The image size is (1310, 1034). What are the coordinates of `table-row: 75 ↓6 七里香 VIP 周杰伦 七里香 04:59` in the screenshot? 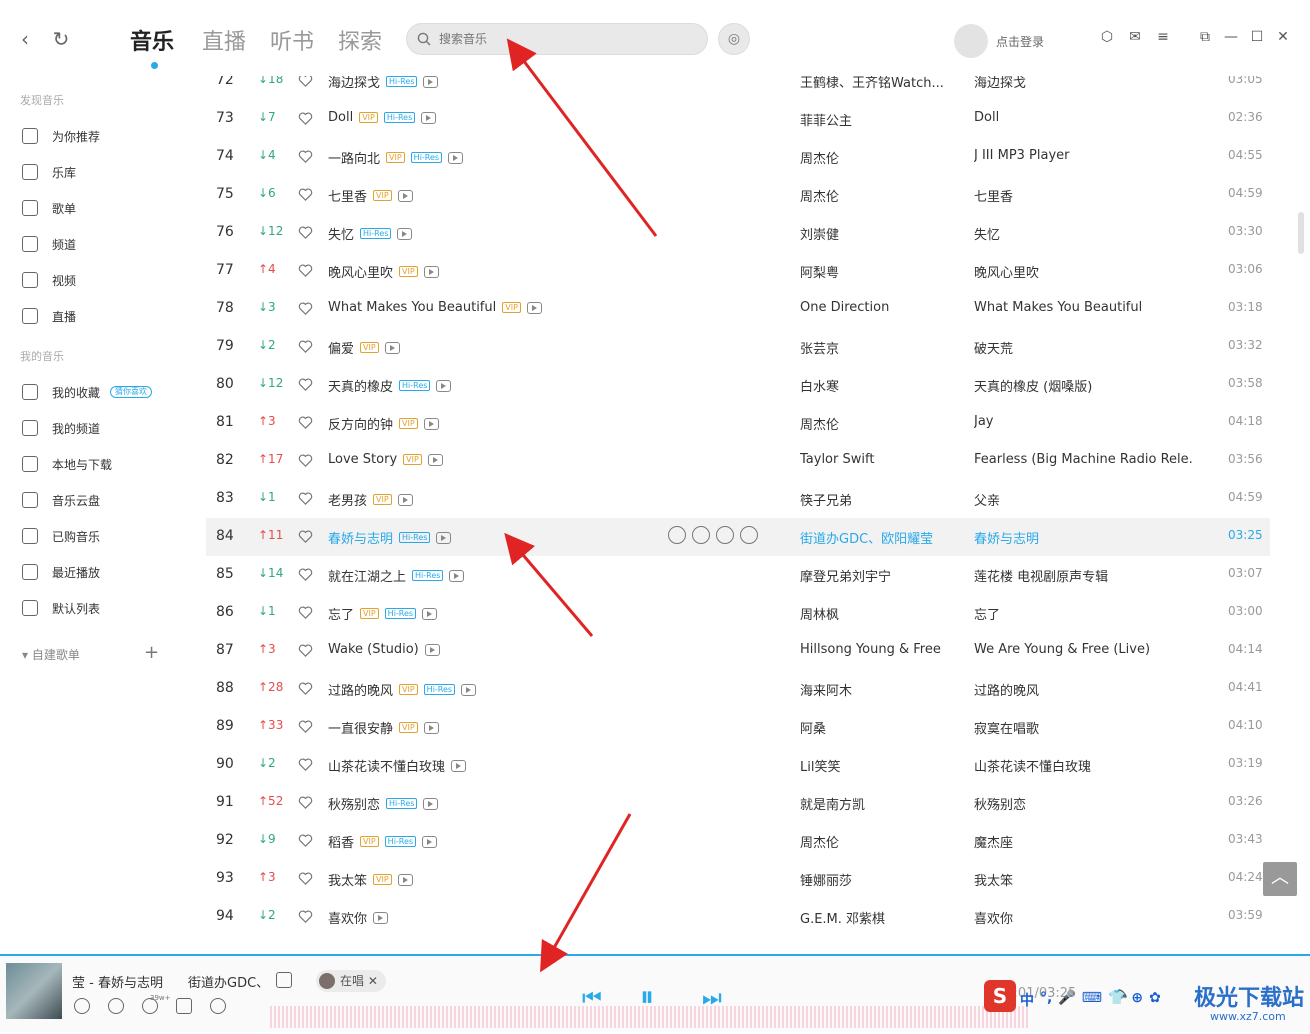 It's located at (738, 195).